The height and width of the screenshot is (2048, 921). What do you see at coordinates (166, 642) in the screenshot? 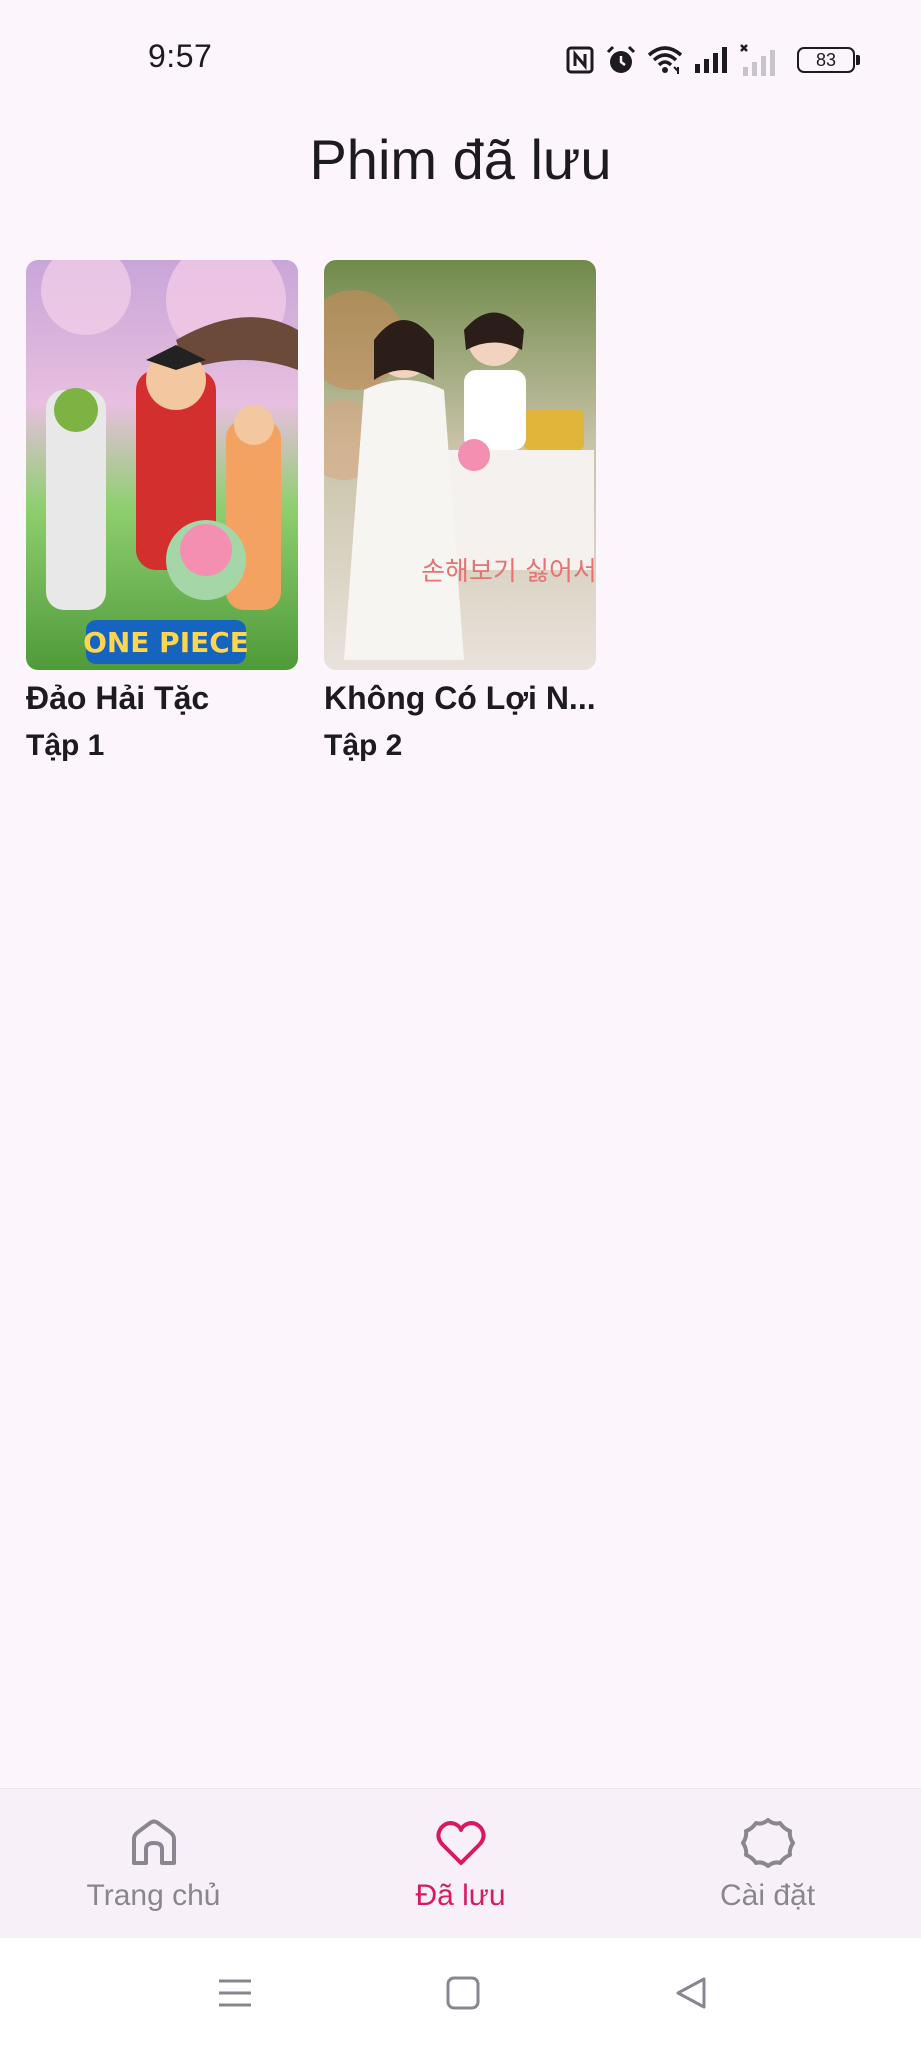
I see `poster-logo: ONE PIECE` at bounding box center [166, 642].